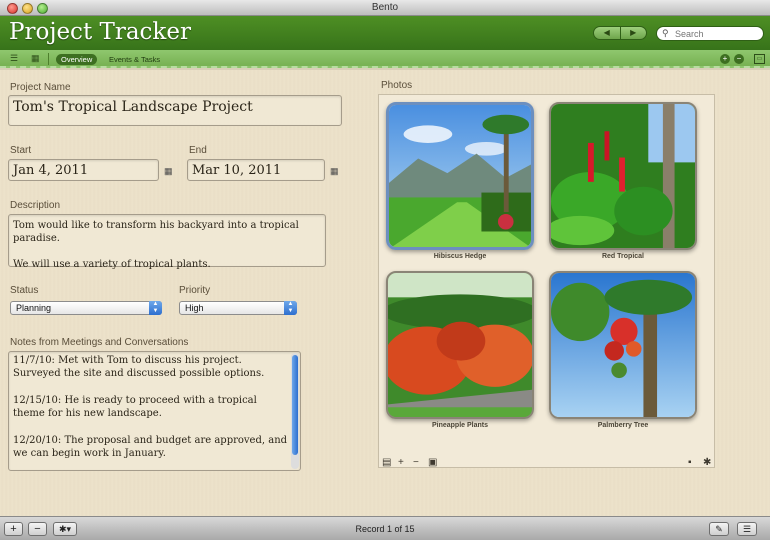 The image size is (770, 540). I want to click on red-tropical-image, so click(623, 176).